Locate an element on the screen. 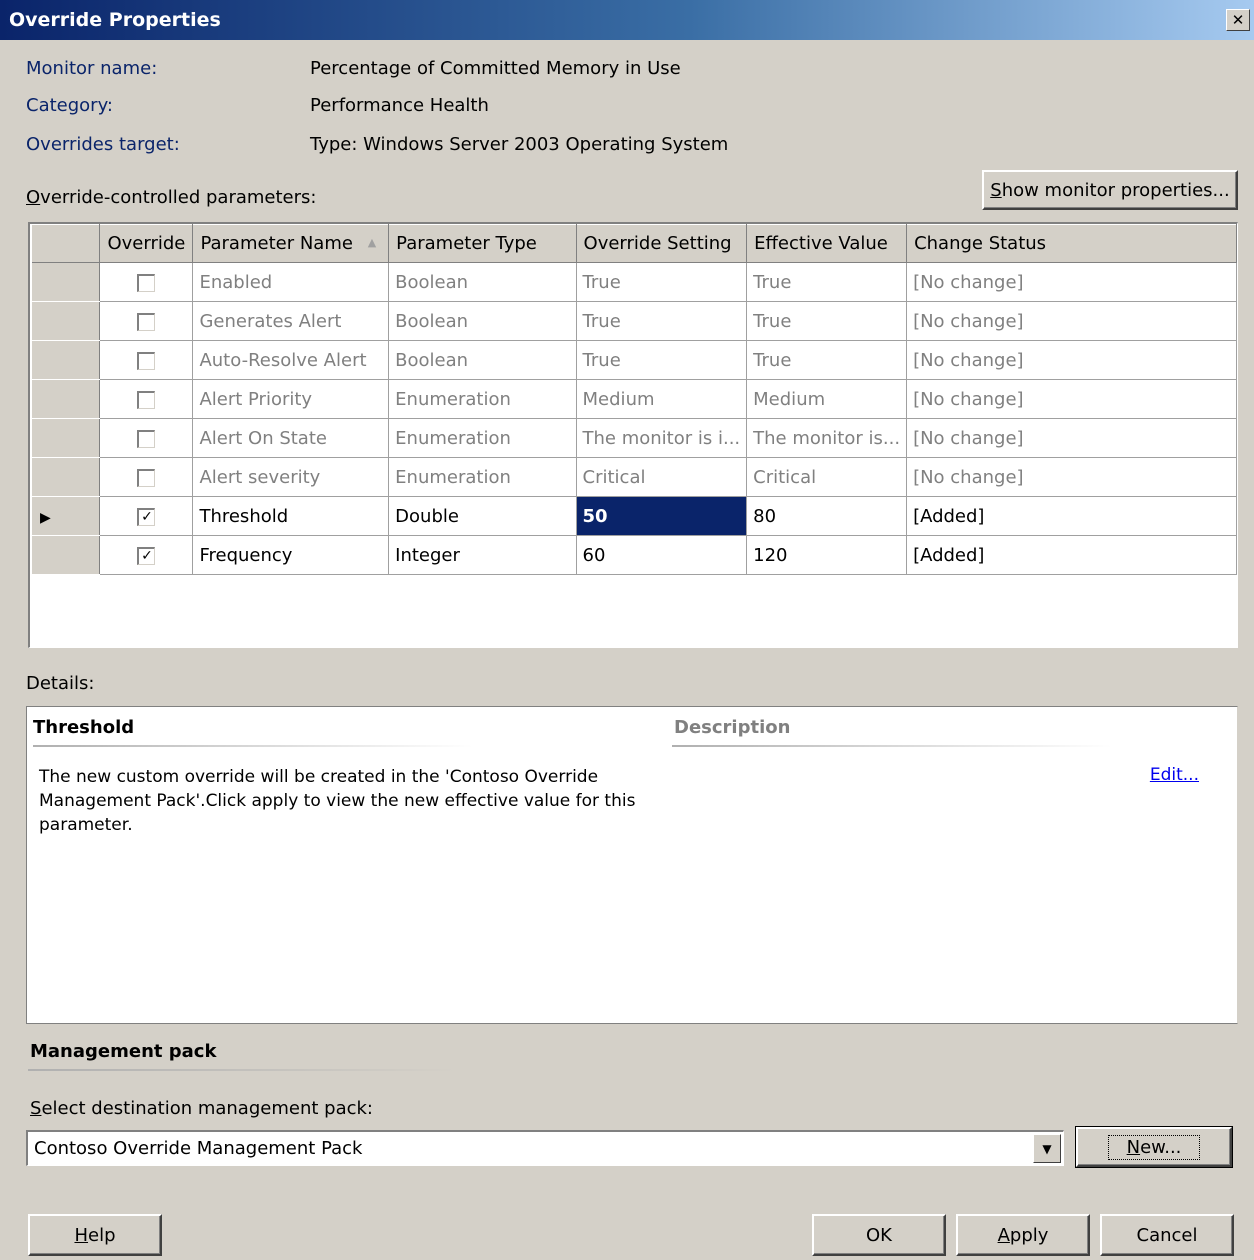 The height and width of the screenshot is (1260, 1254). current-row-arrow-icon: ▶ is located at coordinates (45, 517).